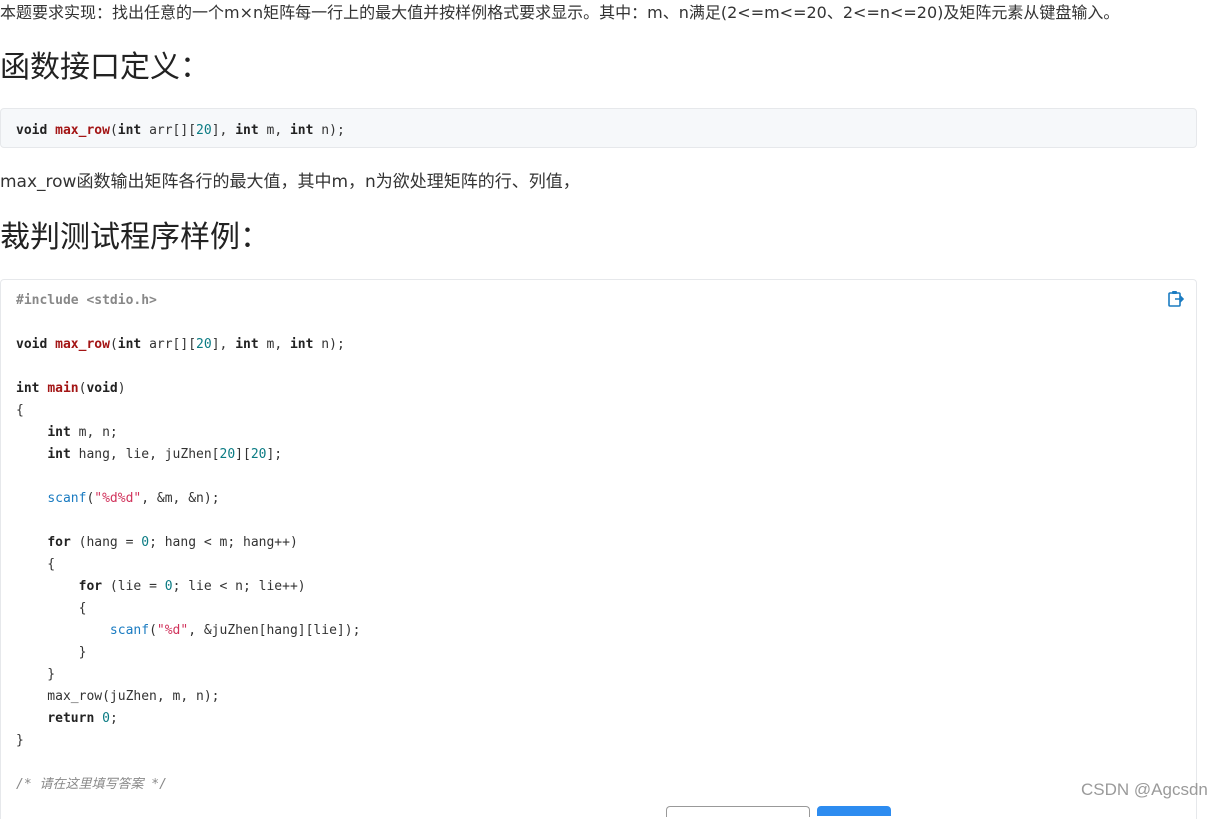 This screenshot has width=1230, height=819. Describe the element at coordinates (598, 389) in the screenshot. I see `code-line: int main(void)` at that location.